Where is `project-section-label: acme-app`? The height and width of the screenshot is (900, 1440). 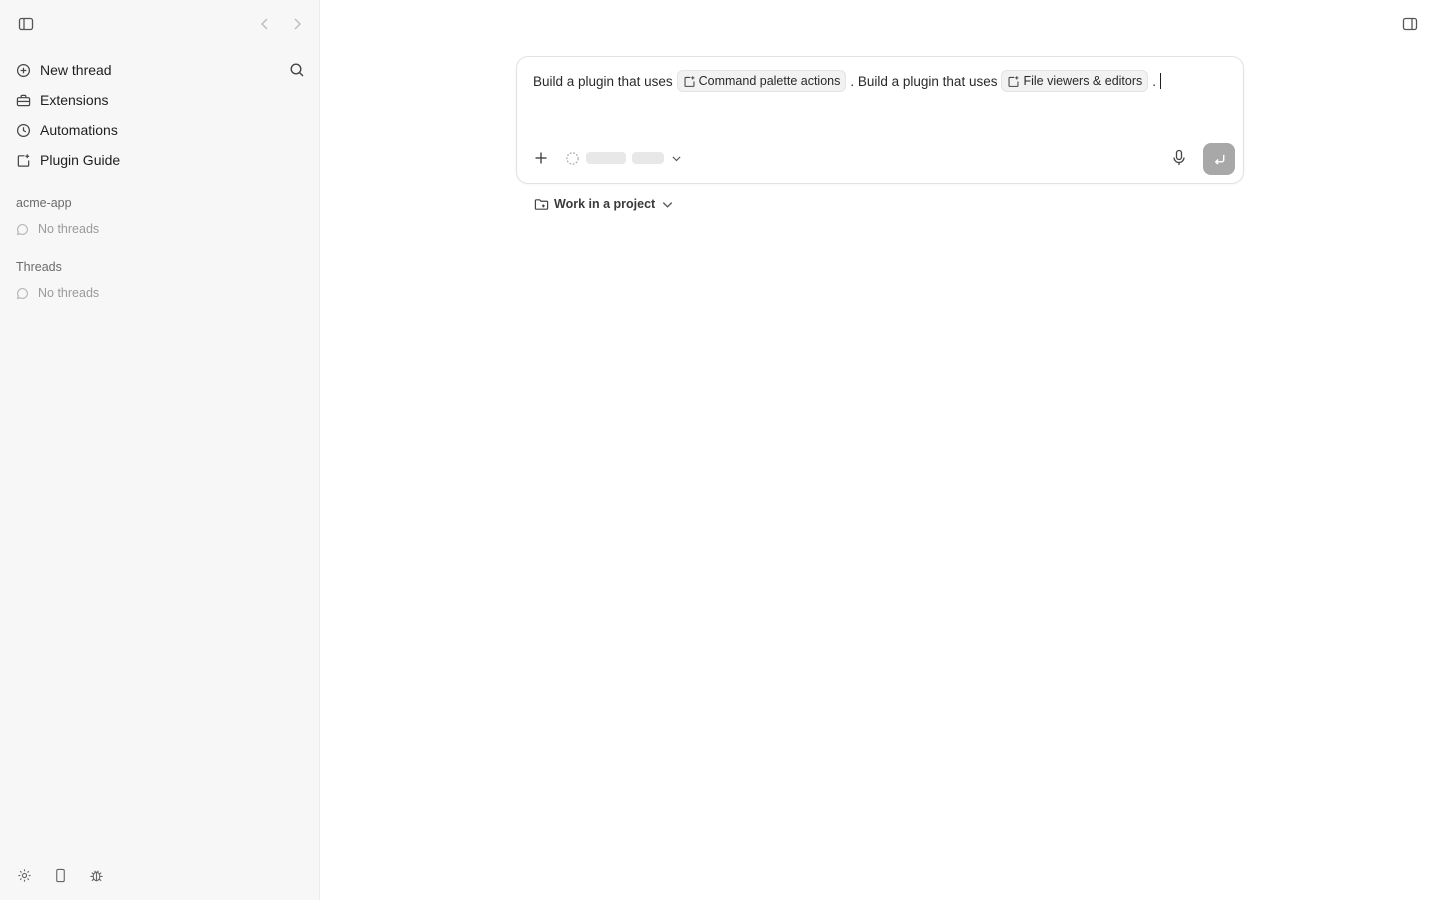 project-section-label: acme-app is located at coordinates (44, 203).